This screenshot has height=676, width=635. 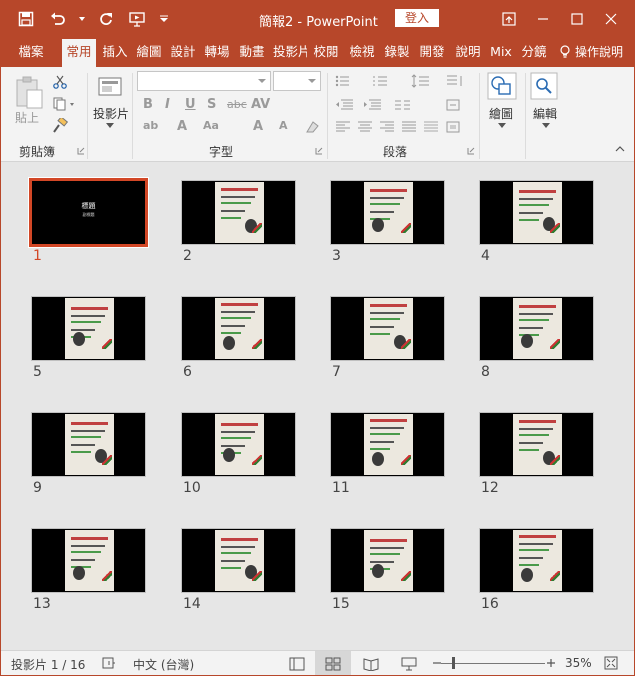 What do you see at coordinates (383, 81) in the screenshot?
I see `numbering-icon` at bounding box center [383, 81].